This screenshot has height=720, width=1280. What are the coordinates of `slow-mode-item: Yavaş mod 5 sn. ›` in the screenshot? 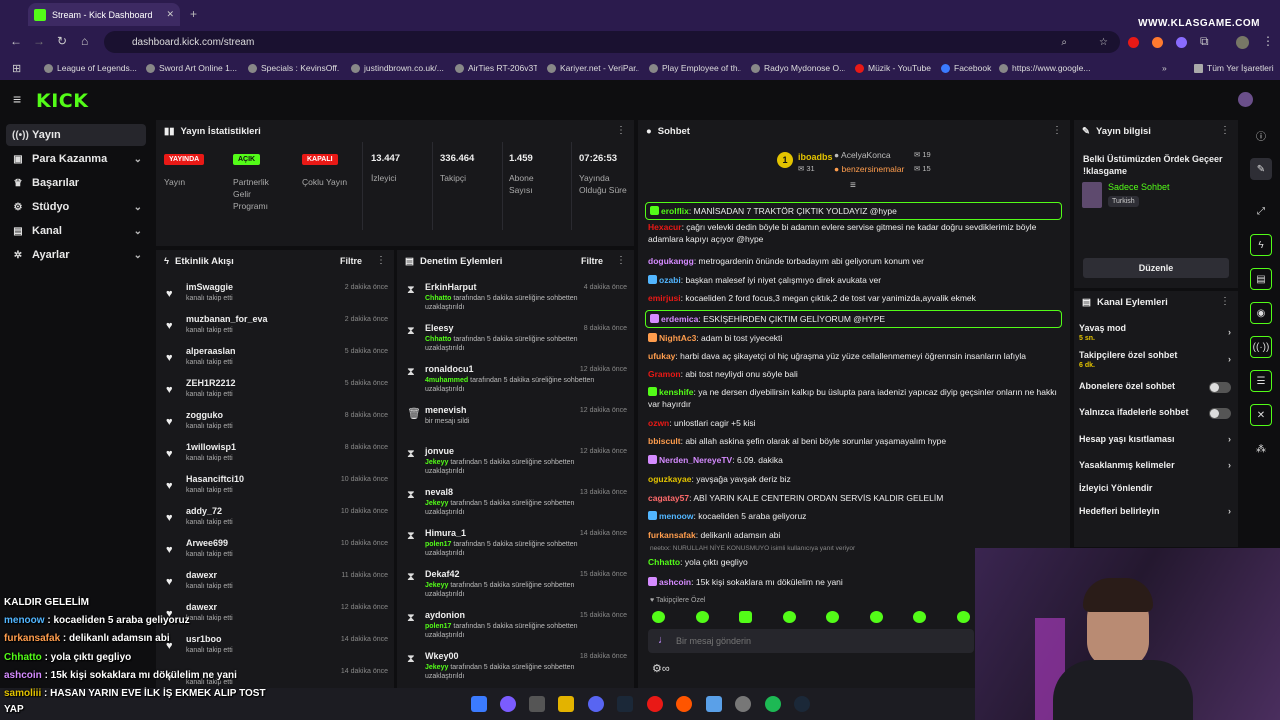 It's located at (1155, 332).